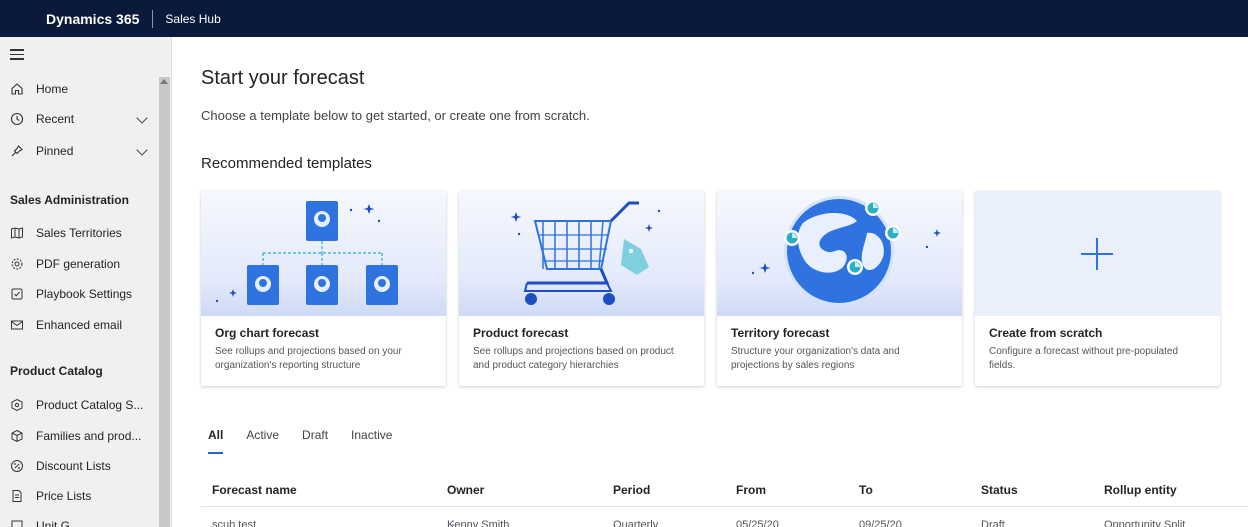 This screenshot has width=1248, height=527. I want to click on sidebar-item-pdf-generation: PDF generation, so click(79, 264).